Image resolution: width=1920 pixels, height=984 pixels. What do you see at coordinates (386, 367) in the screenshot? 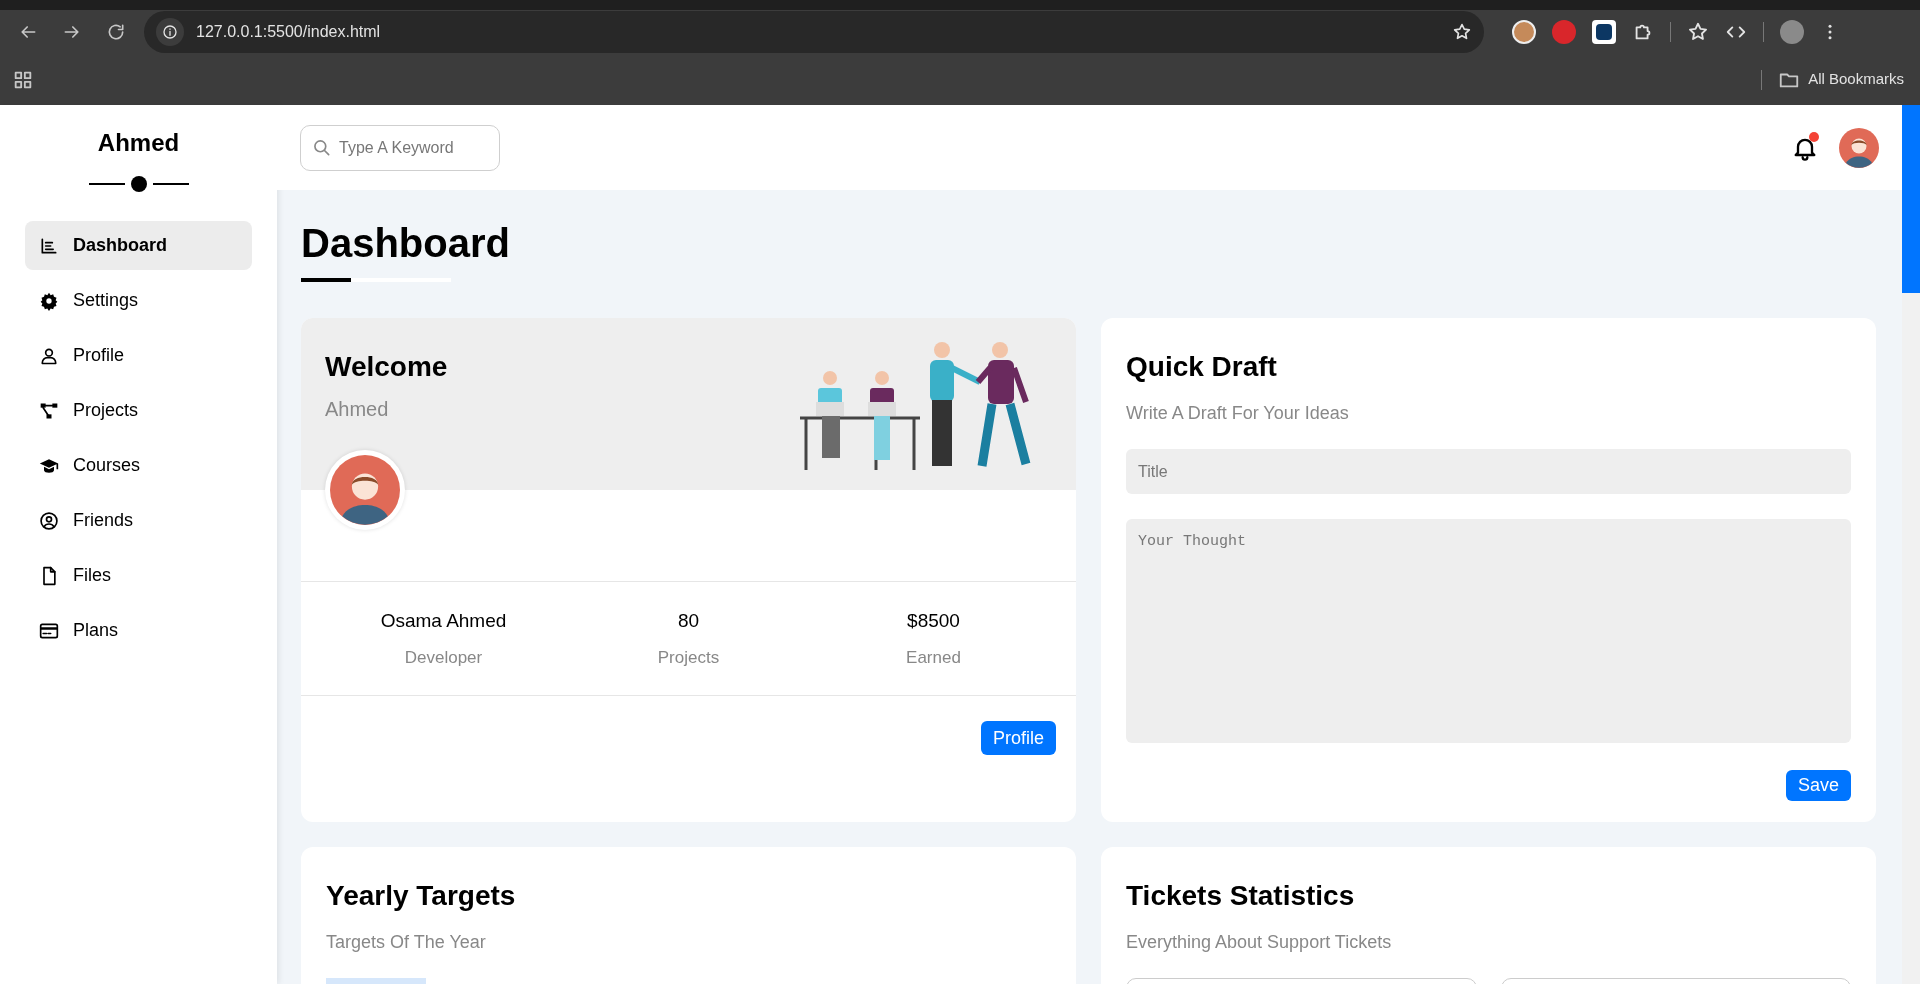
I see `welcome-title: Welcome` at bounding box center [386, 367].